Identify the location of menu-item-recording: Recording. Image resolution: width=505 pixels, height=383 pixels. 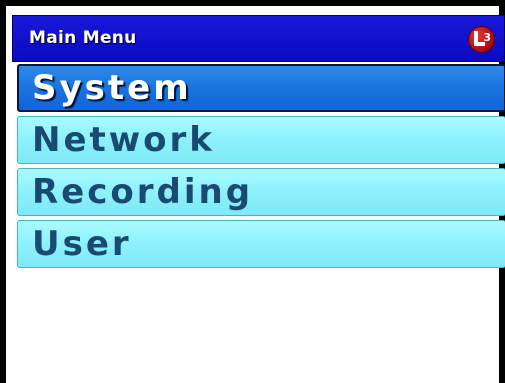
(261, 192).